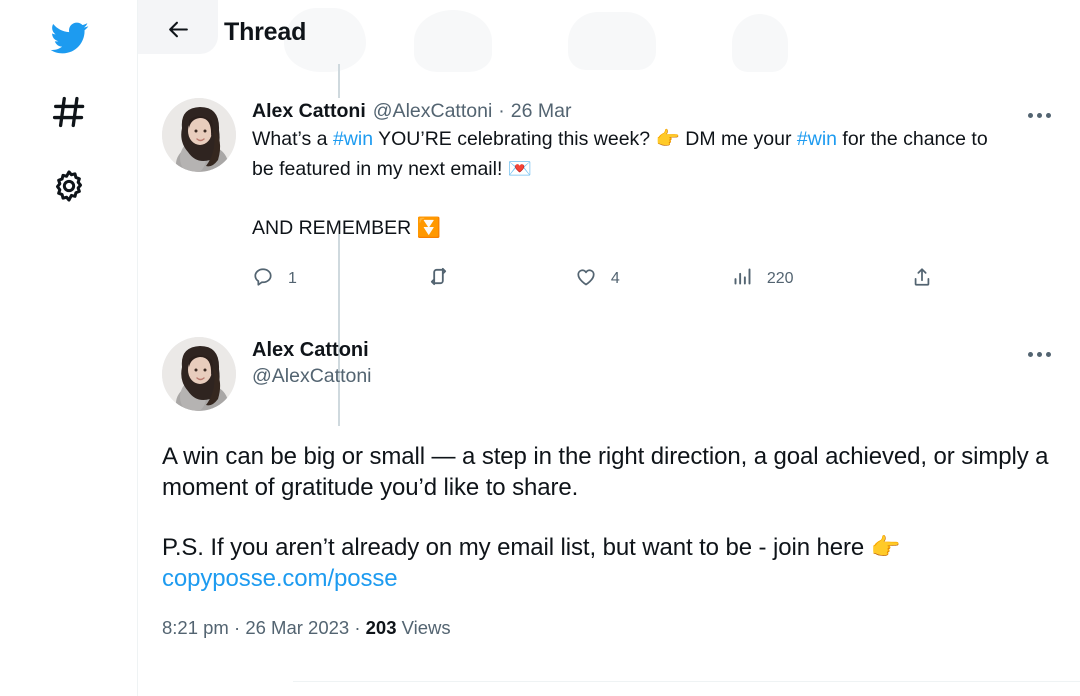 This screenshot has width=1080, height=696. What do you see at coordinates (686, 681) in the screenshot?
I see `bottom-divider` at bounding box center [686, 681].